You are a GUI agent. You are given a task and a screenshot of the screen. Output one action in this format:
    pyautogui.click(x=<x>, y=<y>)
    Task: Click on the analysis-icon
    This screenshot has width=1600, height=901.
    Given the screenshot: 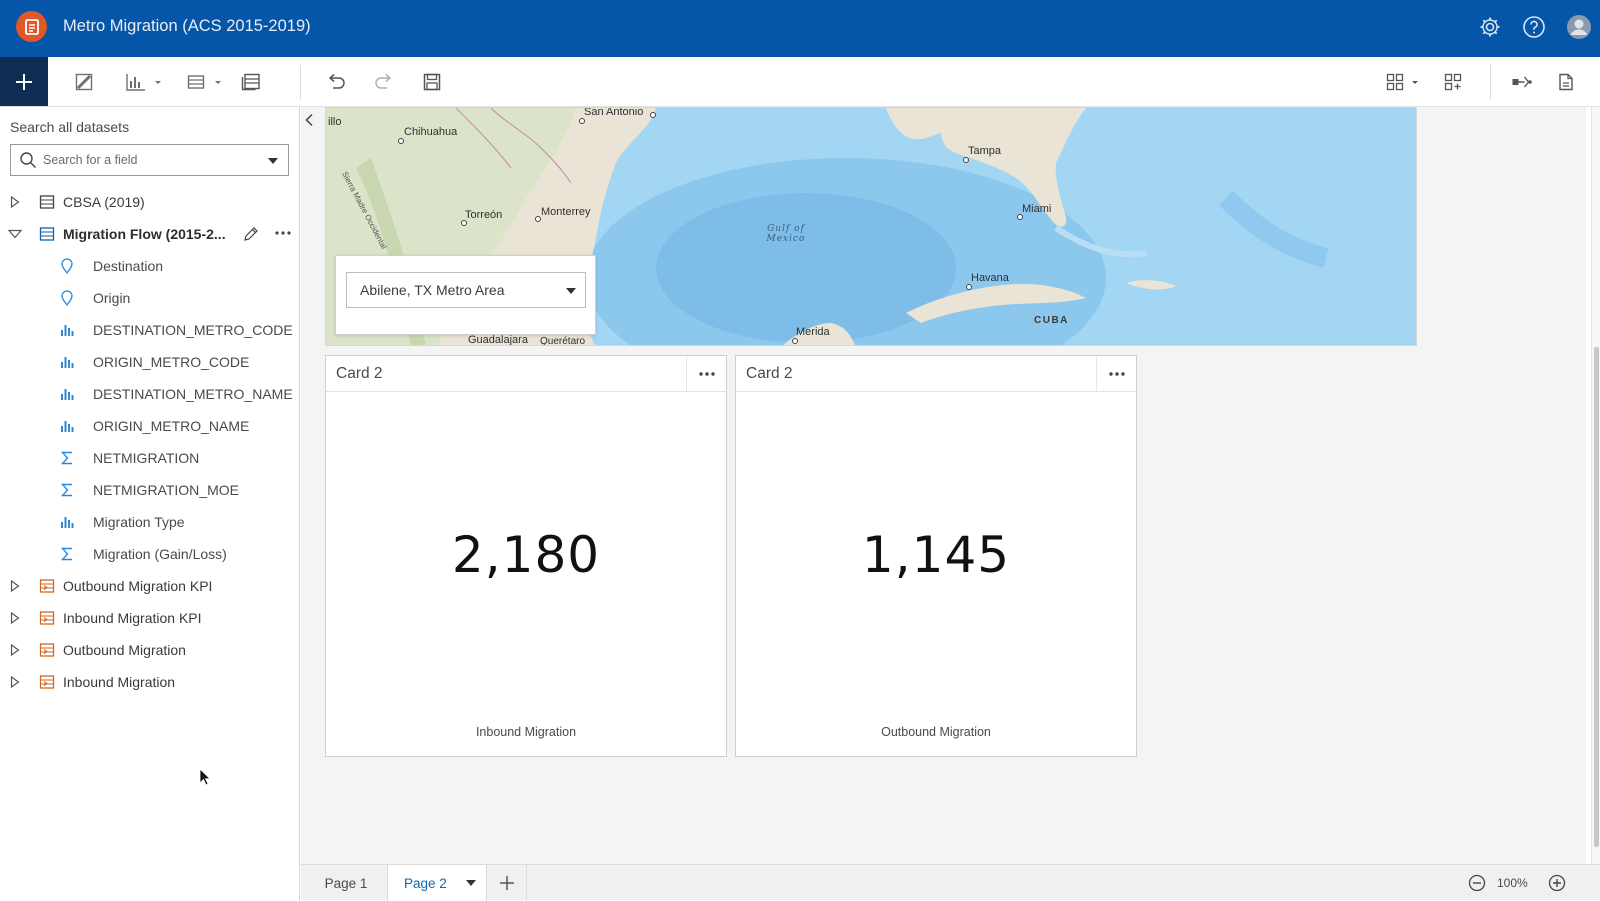 What is the action you would take?
    pyautogui.click(x=1522, y=82)
    